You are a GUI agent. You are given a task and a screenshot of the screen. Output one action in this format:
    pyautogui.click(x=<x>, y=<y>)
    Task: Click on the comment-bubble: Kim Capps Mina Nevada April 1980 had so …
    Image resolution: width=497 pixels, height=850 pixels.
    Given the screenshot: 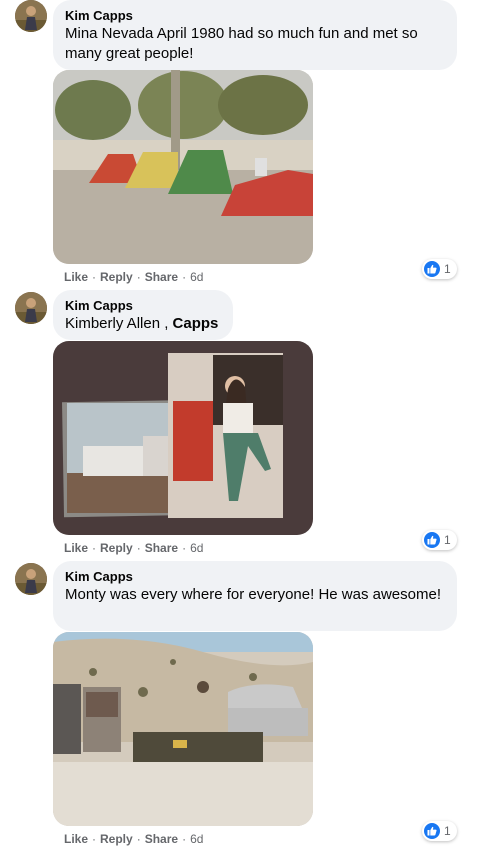 What is the action you would take?
    pyautogui.click(x=255, y=35)
    